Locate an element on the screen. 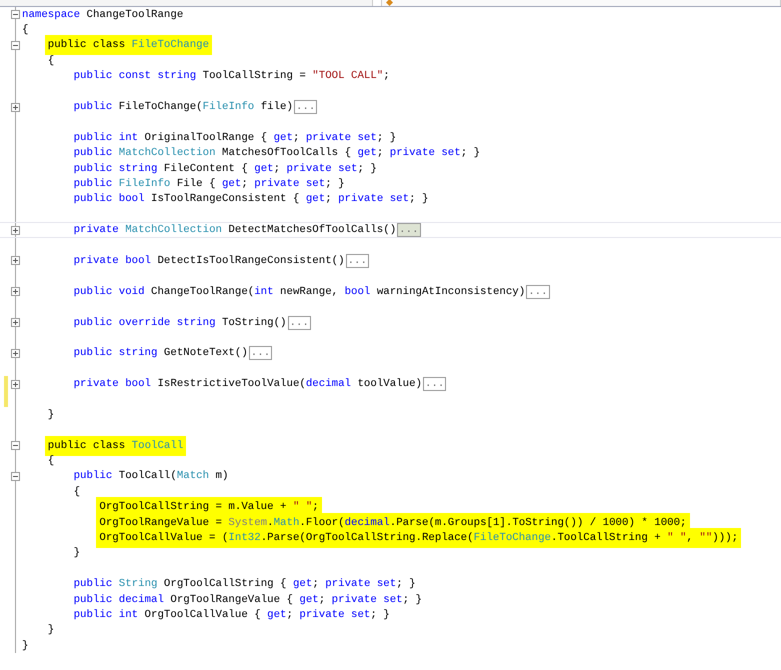 The height and width of the screenshot is (670, 781). code-line: private bool IsRestrictiveToolValue(decimal toolValue) is located at coordinates (248, 384).